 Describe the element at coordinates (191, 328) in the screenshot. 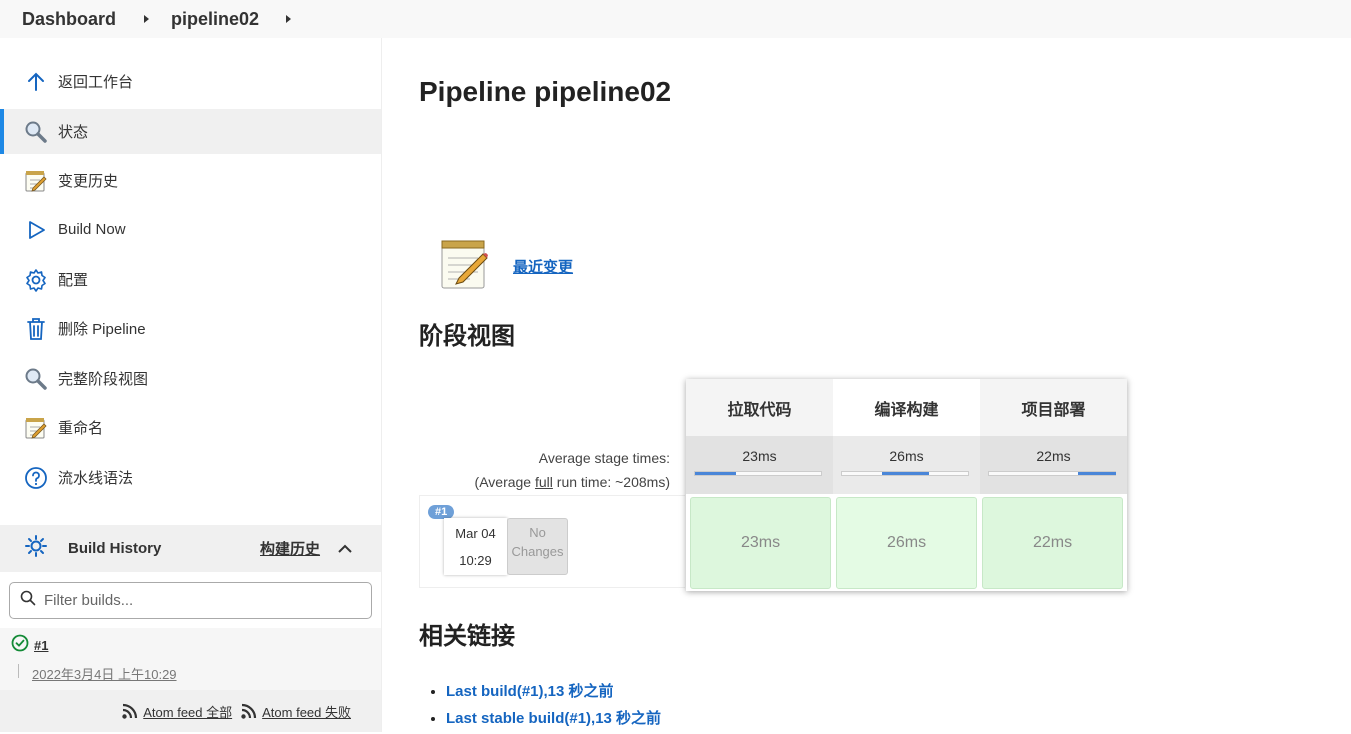

I see `sidebar-item-delete-pipeline: 删除 Pipeline` at that location.